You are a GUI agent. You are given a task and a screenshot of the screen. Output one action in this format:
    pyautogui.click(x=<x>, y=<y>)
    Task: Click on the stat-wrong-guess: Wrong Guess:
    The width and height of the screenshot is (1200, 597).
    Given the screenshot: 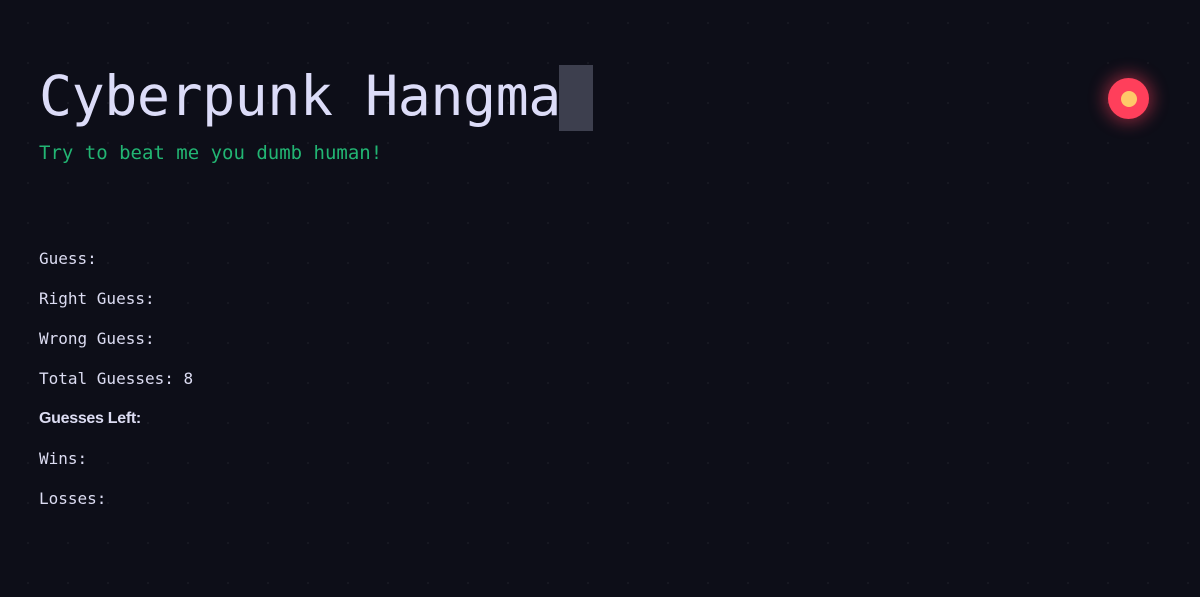 What is the action you would take?
    pyautogui.click(x=116, y=348)
    